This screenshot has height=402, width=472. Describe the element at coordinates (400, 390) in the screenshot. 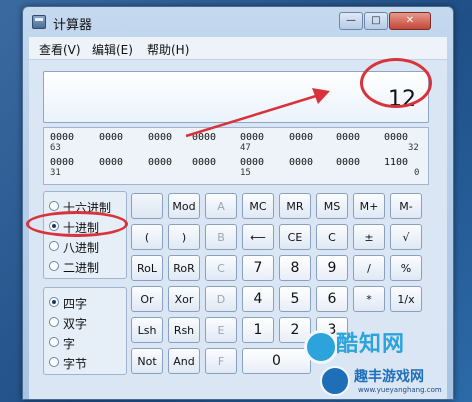

I see `watermark-url: www.yueyanghang.com` at that location.